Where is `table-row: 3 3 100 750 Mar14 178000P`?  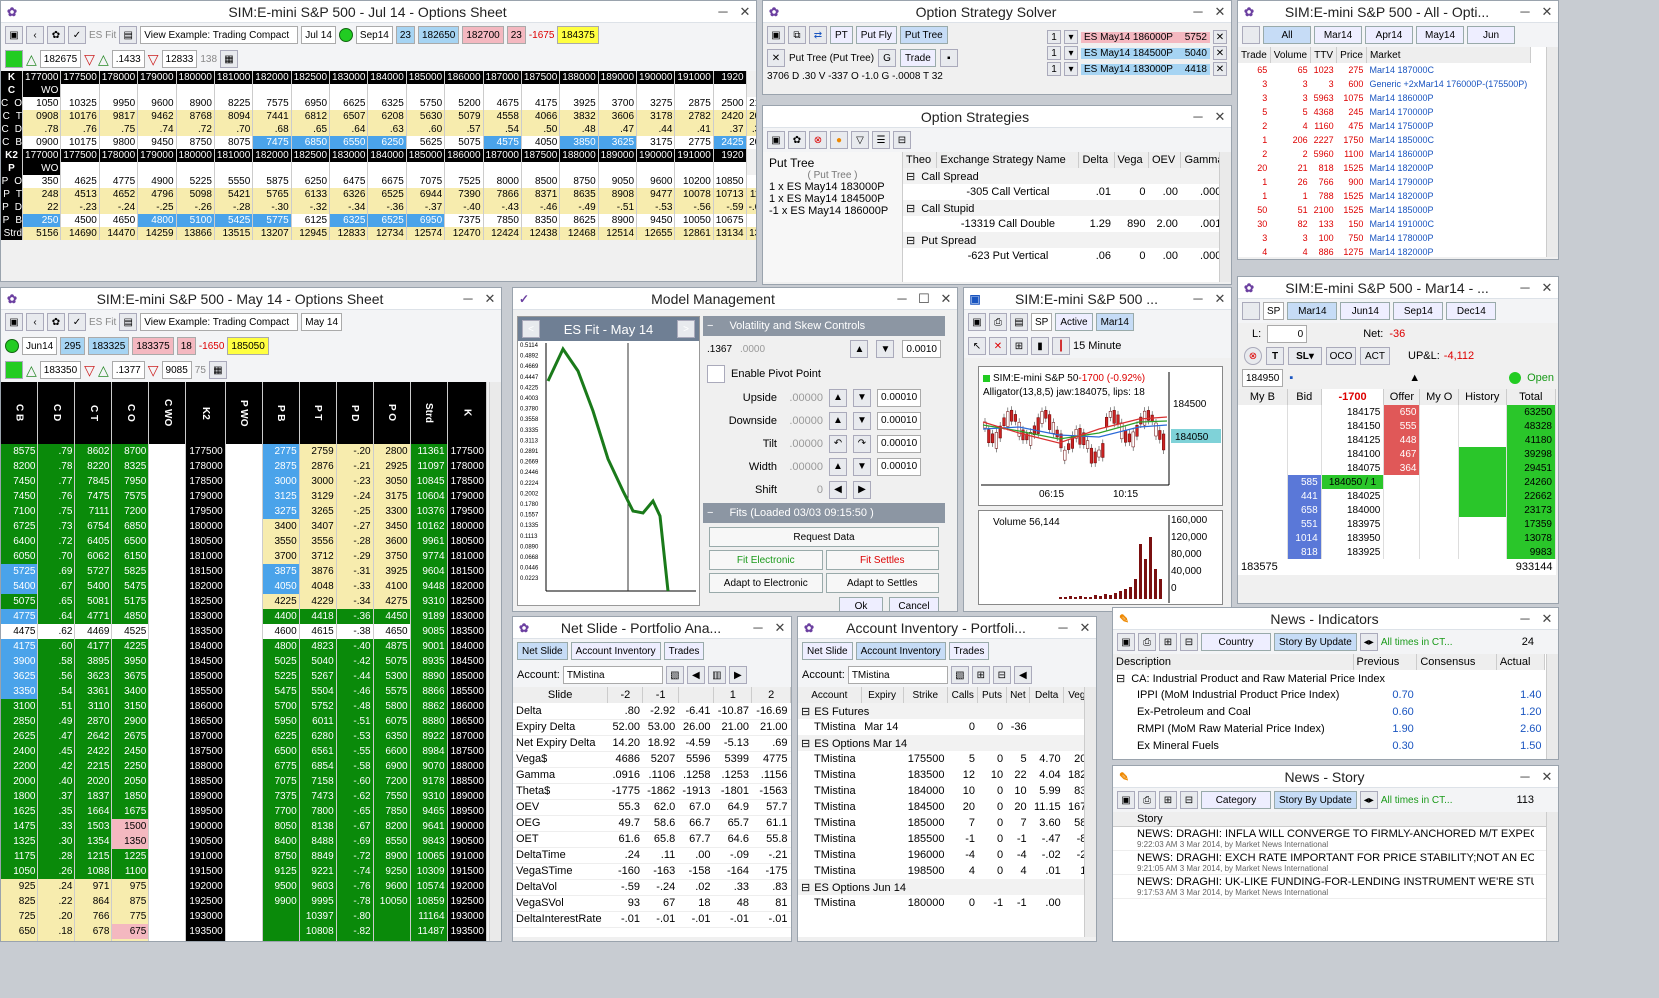 table-row: 3 3 100 750 Mar14 178000P is located at coordinates (1384, 238).